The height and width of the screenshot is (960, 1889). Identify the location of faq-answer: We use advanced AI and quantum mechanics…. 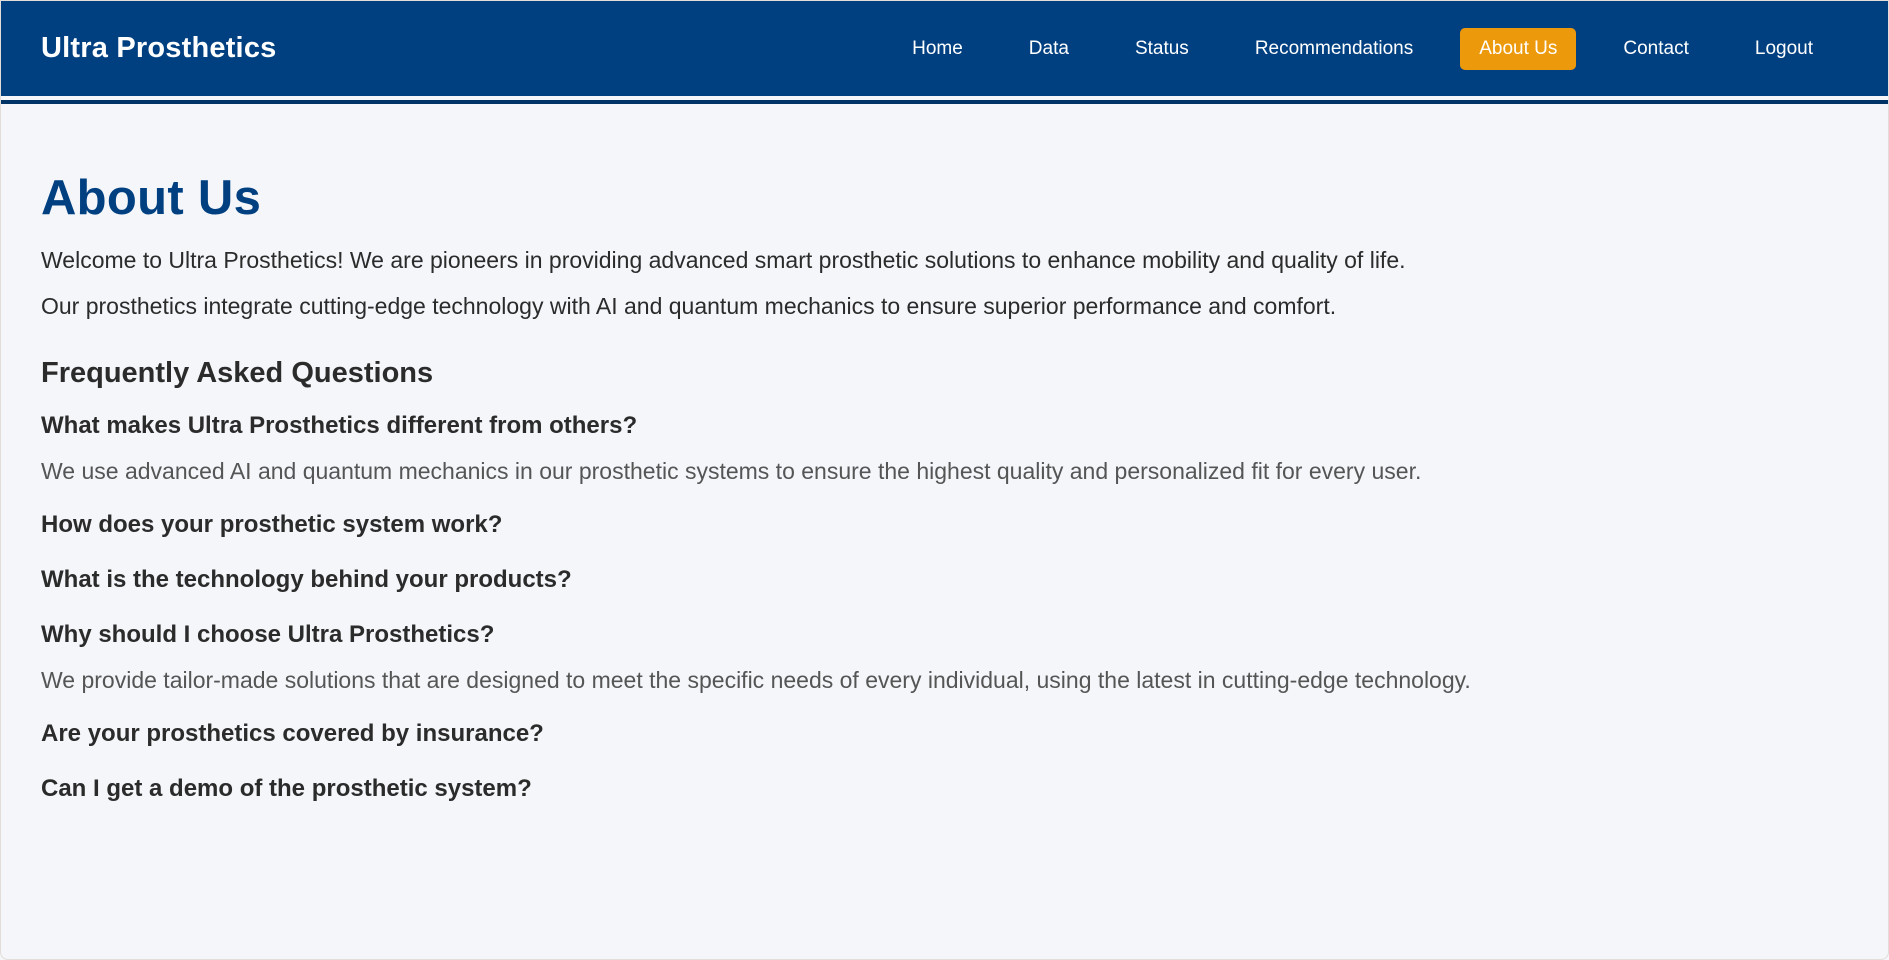
(731, 471).